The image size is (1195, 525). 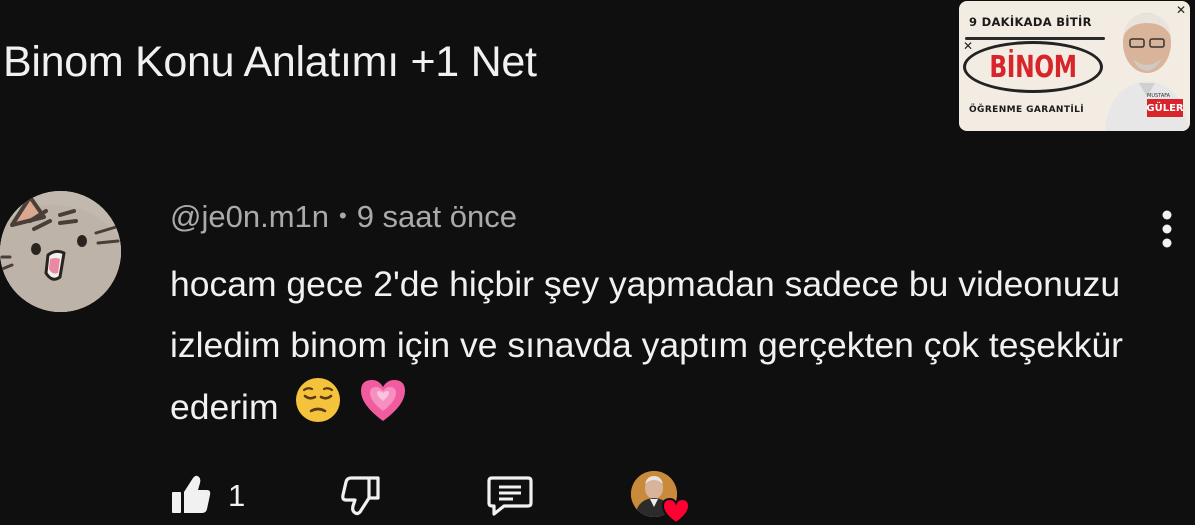 What do you see at coordinates (1035, 38) in the screenshot?
I see `thumbnail-divider` at bounding box center [1035, 38].